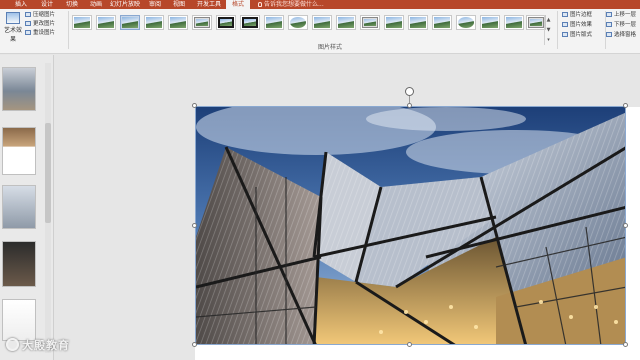 This screenshot has width=640, height=360. I want to click on scrollbar-thumb, so click(48, 173).